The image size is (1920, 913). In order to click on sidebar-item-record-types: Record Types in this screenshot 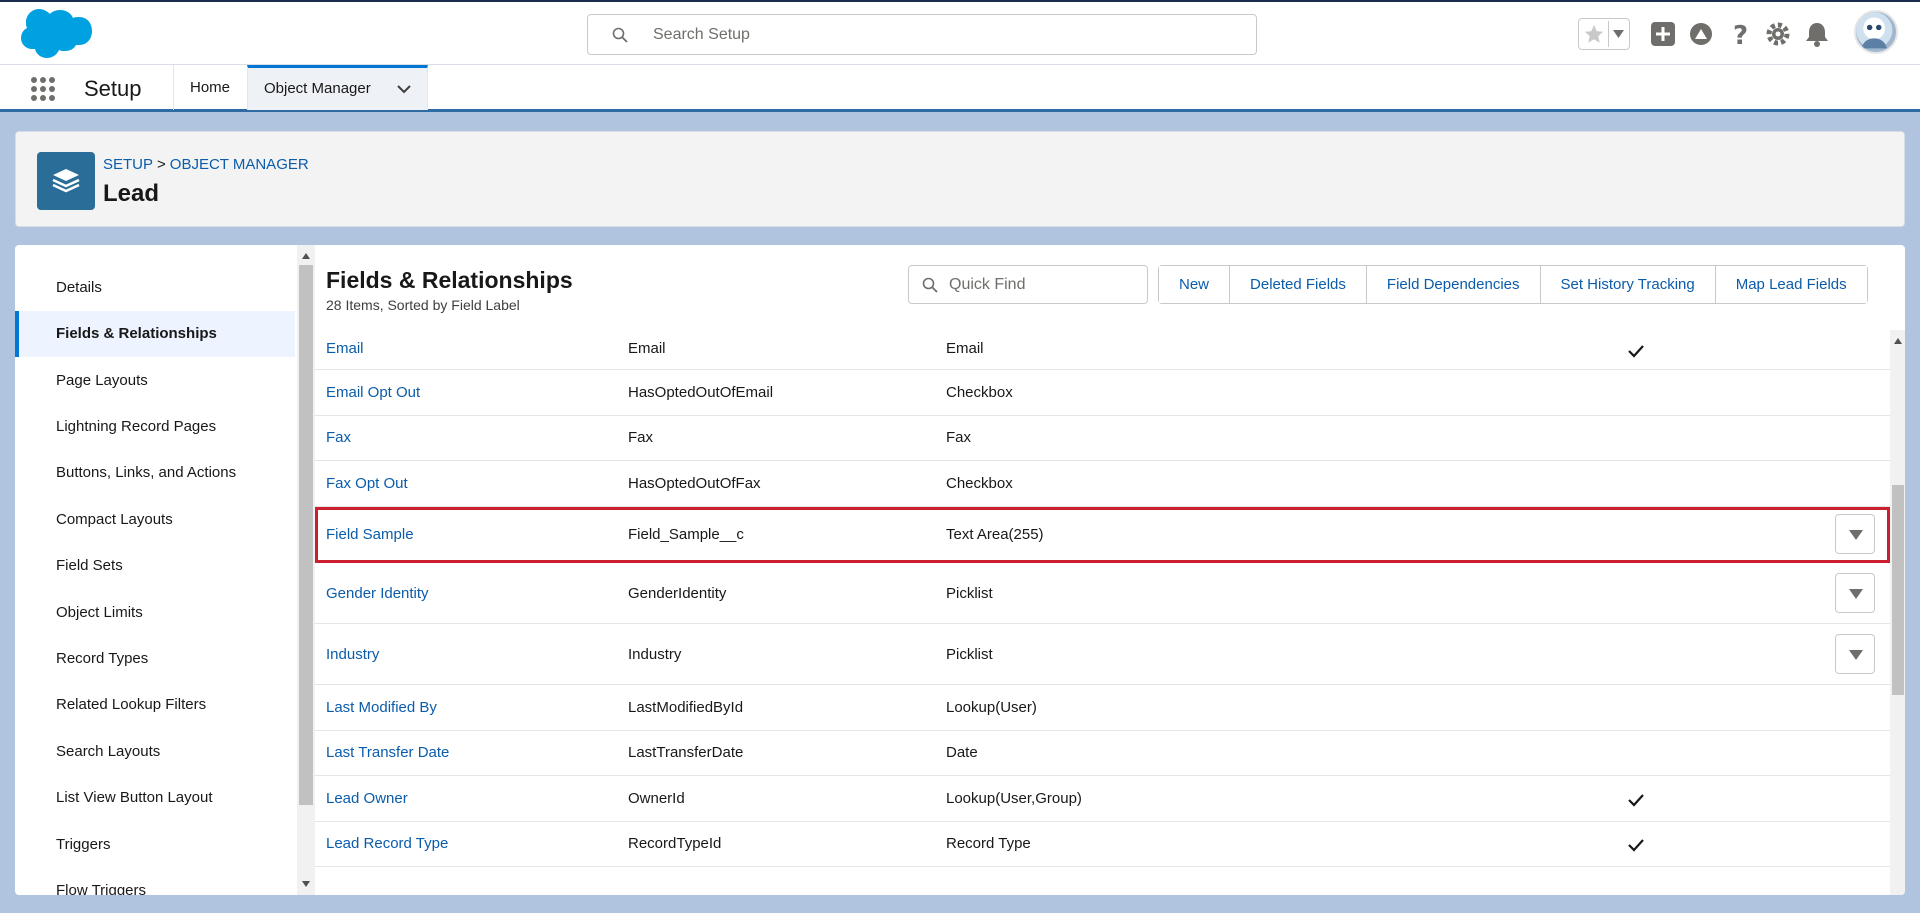, I will do `click(155, 659)`.